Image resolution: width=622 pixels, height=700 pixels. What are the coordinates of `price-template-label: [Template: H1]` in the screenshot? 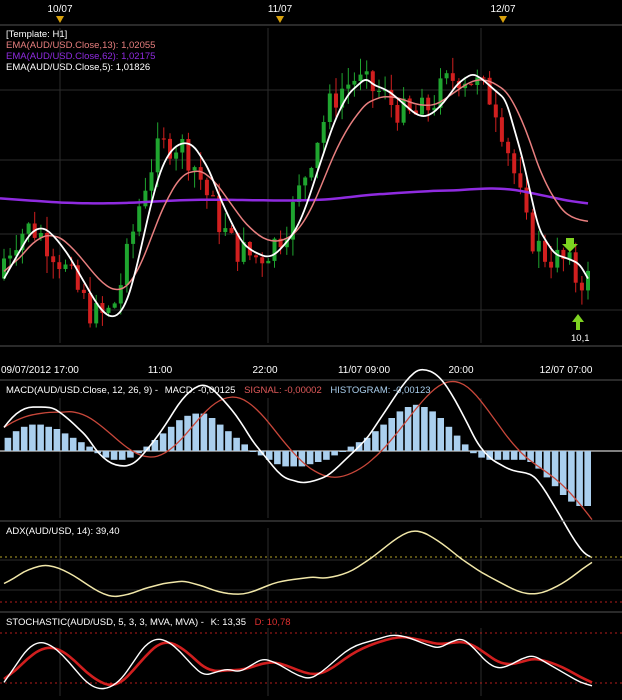 It's located at (36, 34).